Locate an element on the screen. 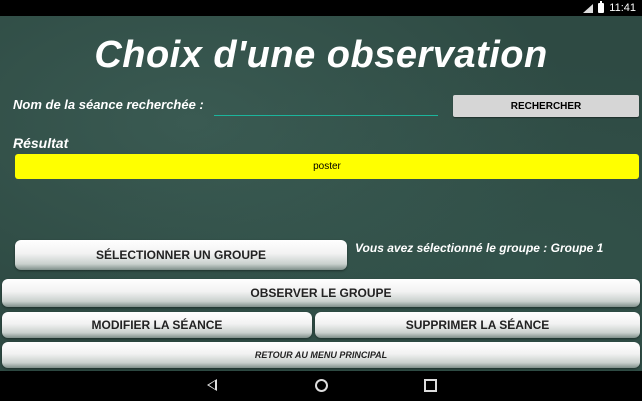 This screenshot has height=401, width=642. battery-icon is located at coordinates (601, 7).